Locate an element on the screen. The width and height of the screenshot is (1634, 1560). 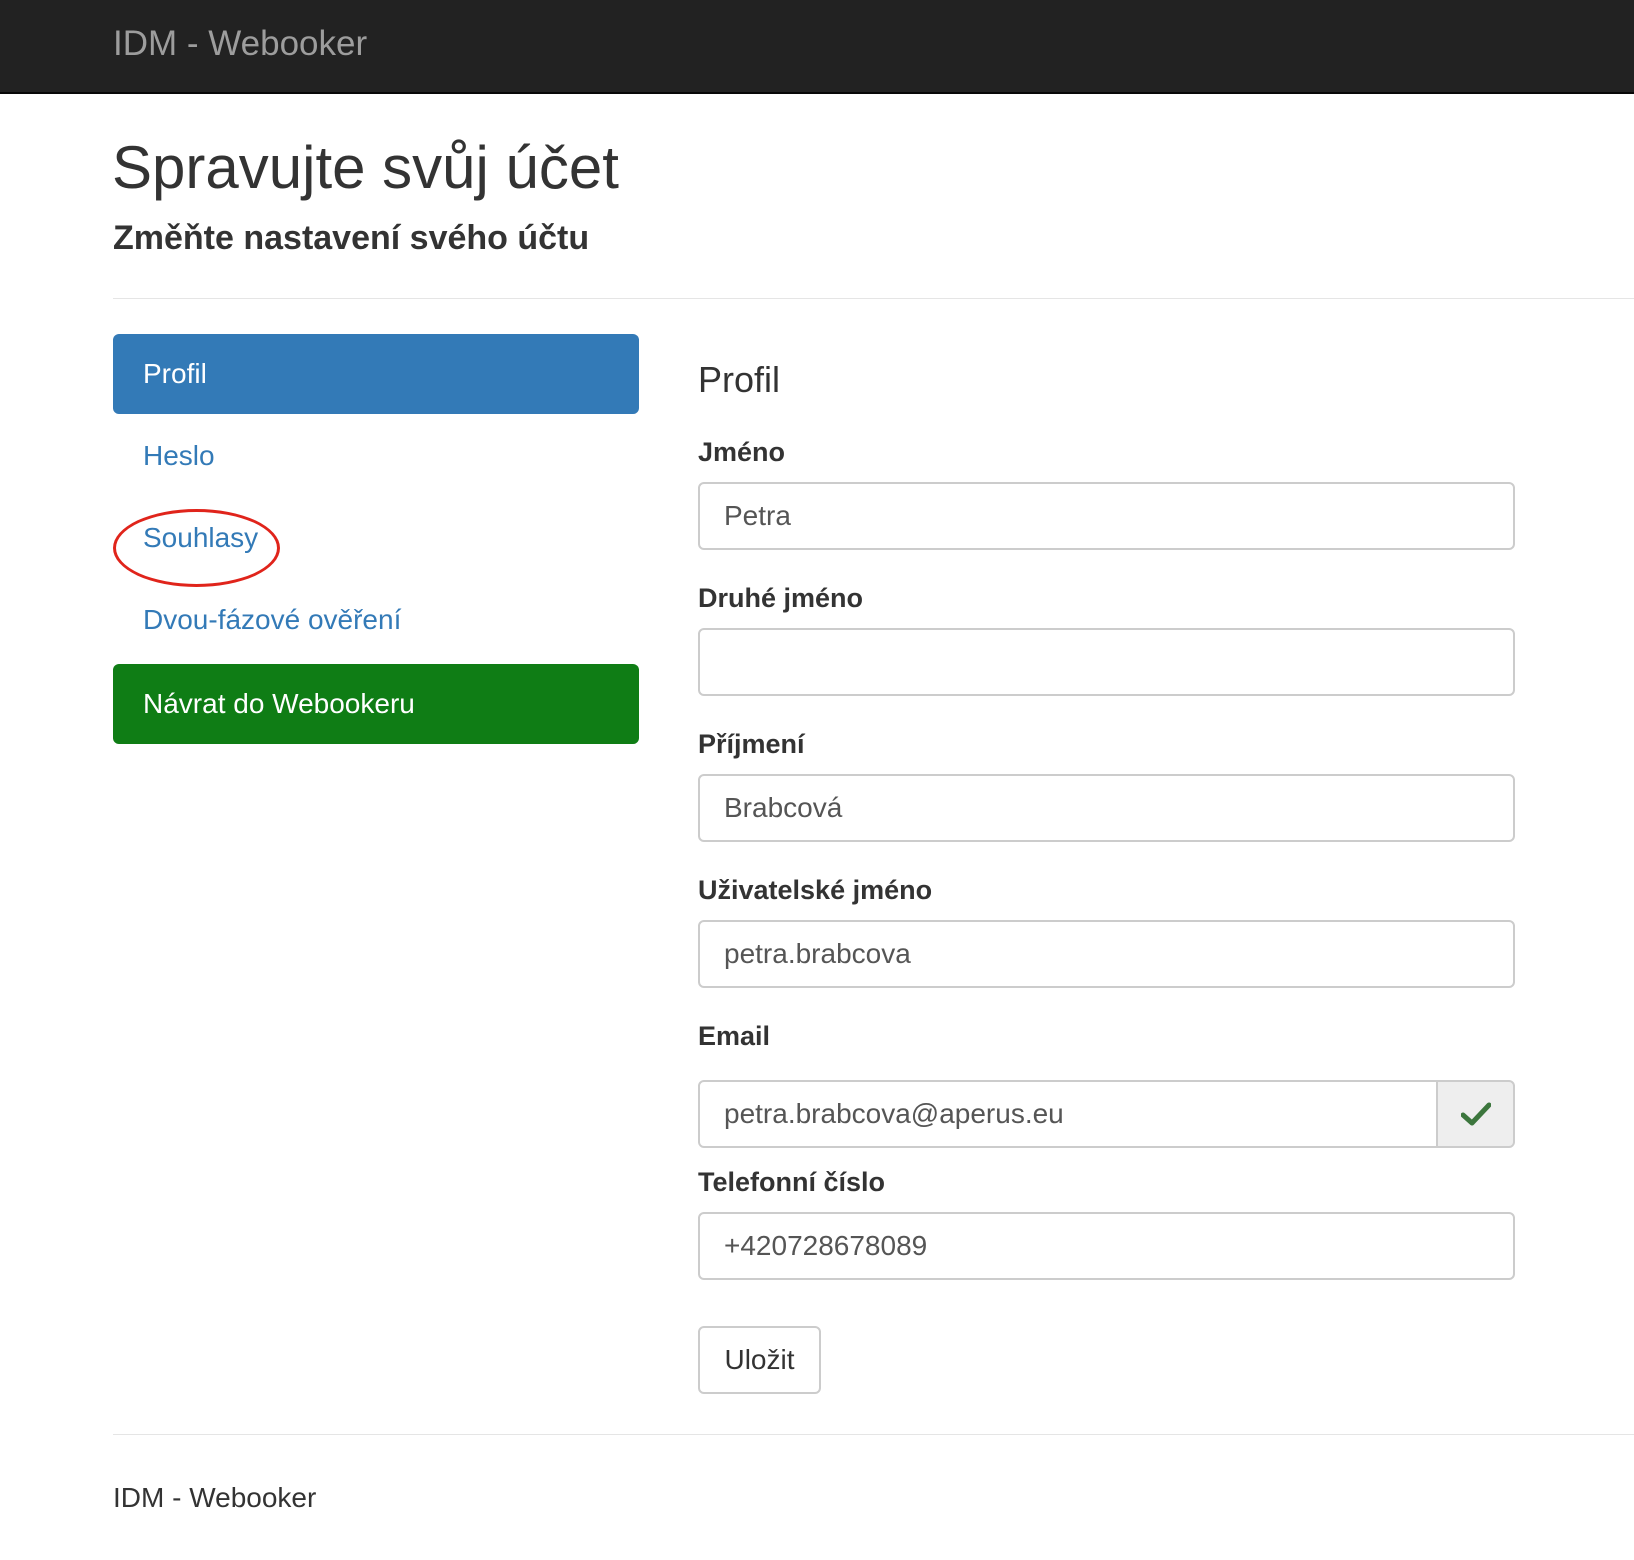
header-divider is located at coordinates (873, 298).